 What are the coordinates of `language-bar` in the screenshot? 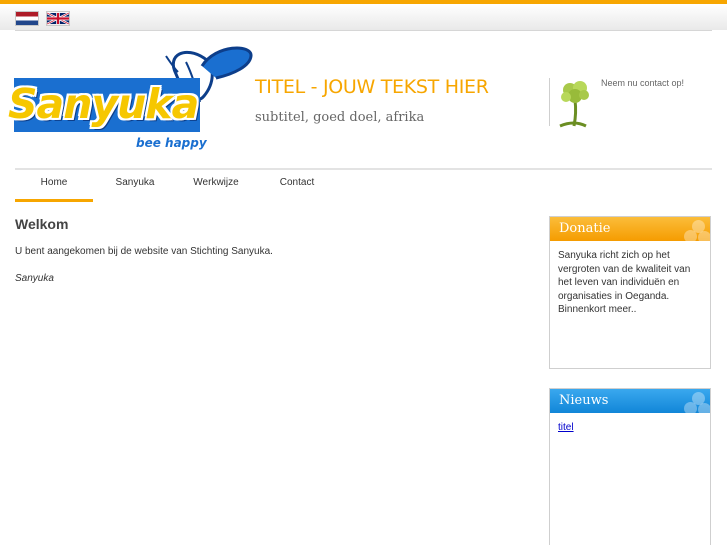 It's located at (363, 17).